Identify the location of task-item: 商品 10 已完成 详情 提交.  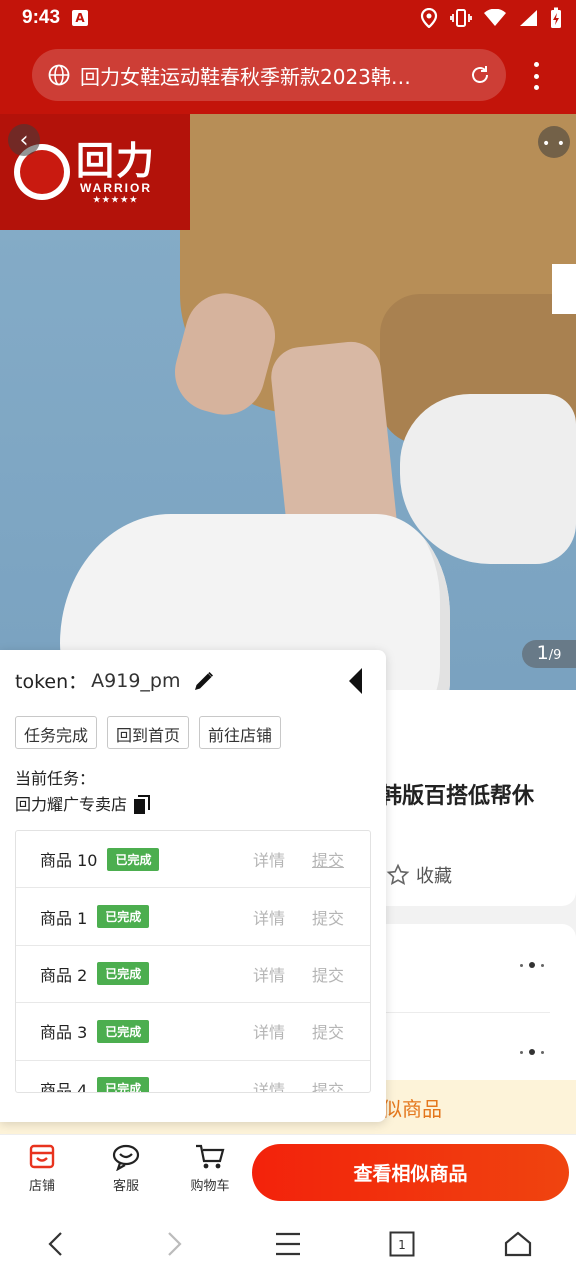
(193, 860).